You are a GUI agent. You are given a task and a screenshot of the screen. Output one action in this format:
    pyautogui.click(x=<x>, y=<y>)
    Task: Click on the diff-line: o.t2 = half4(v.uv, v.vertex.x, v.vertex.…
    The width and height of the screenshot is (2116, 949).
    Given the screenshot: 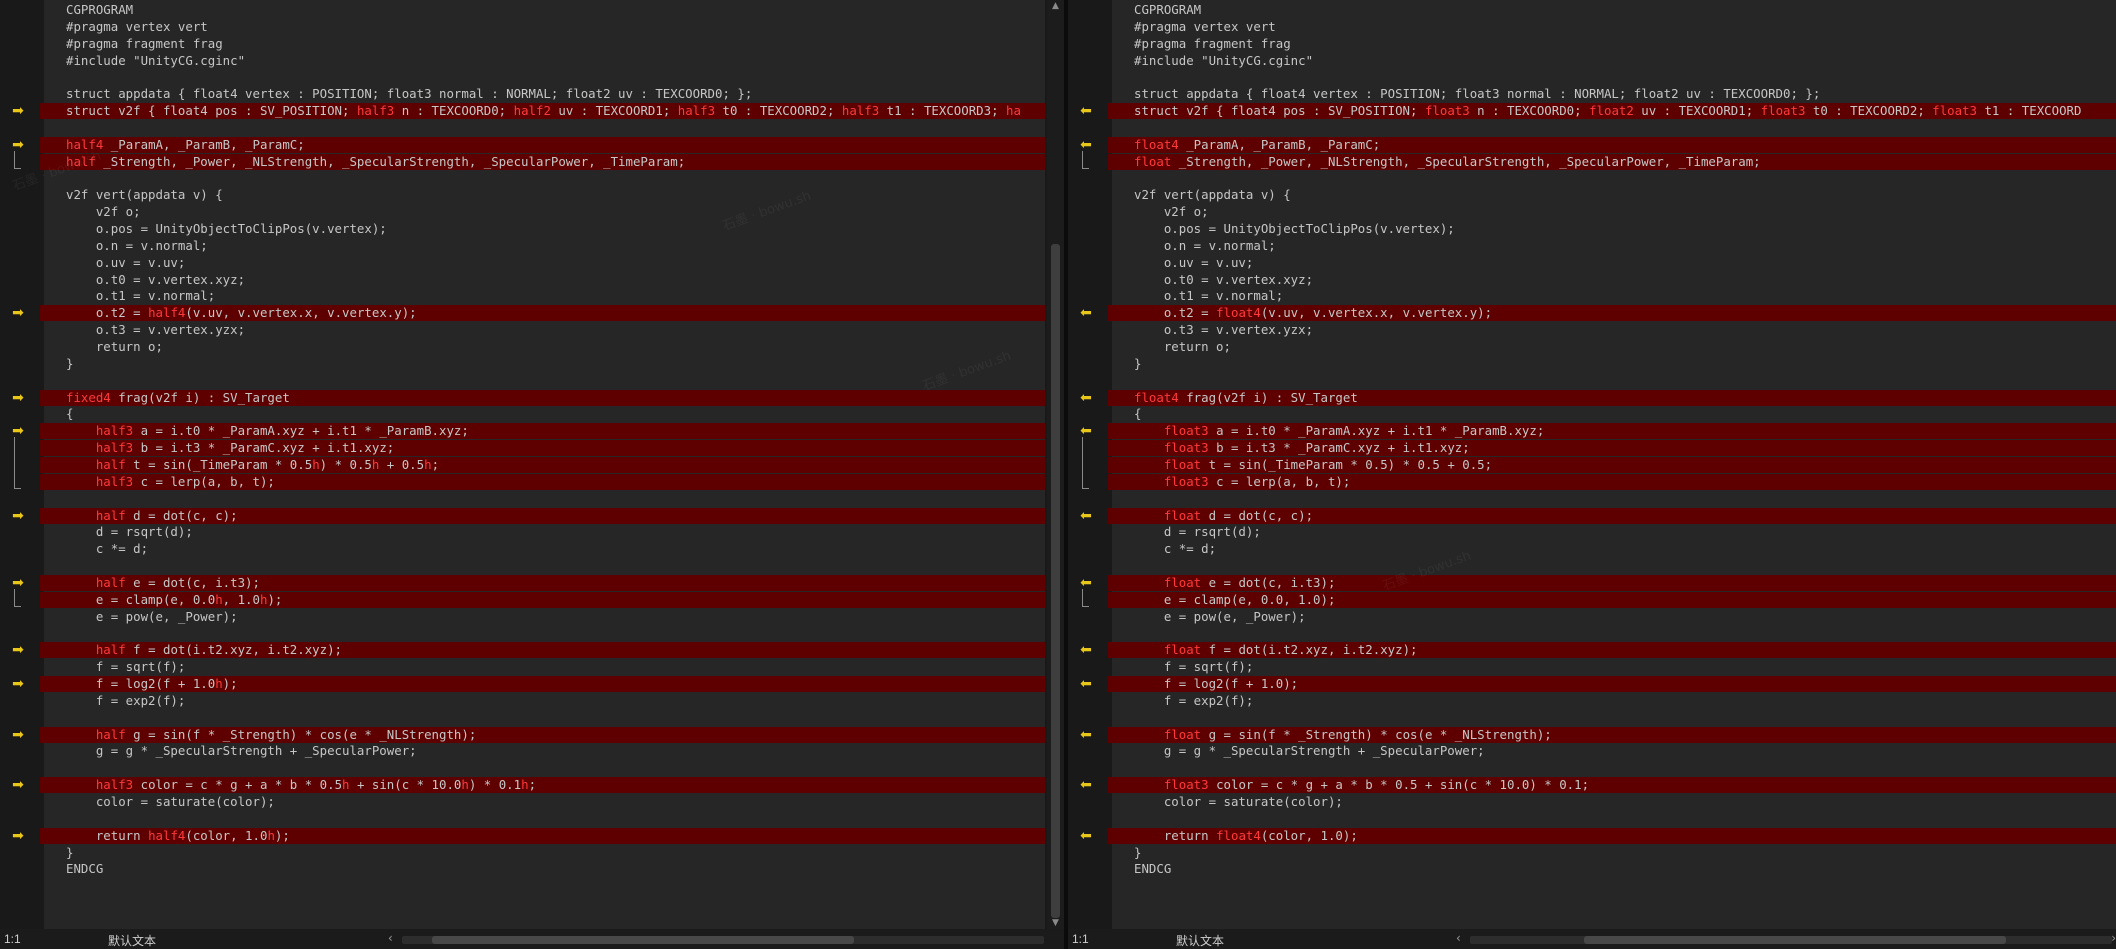 What is the action you would take?
    pyautogui.click(x=544, y=313)
    